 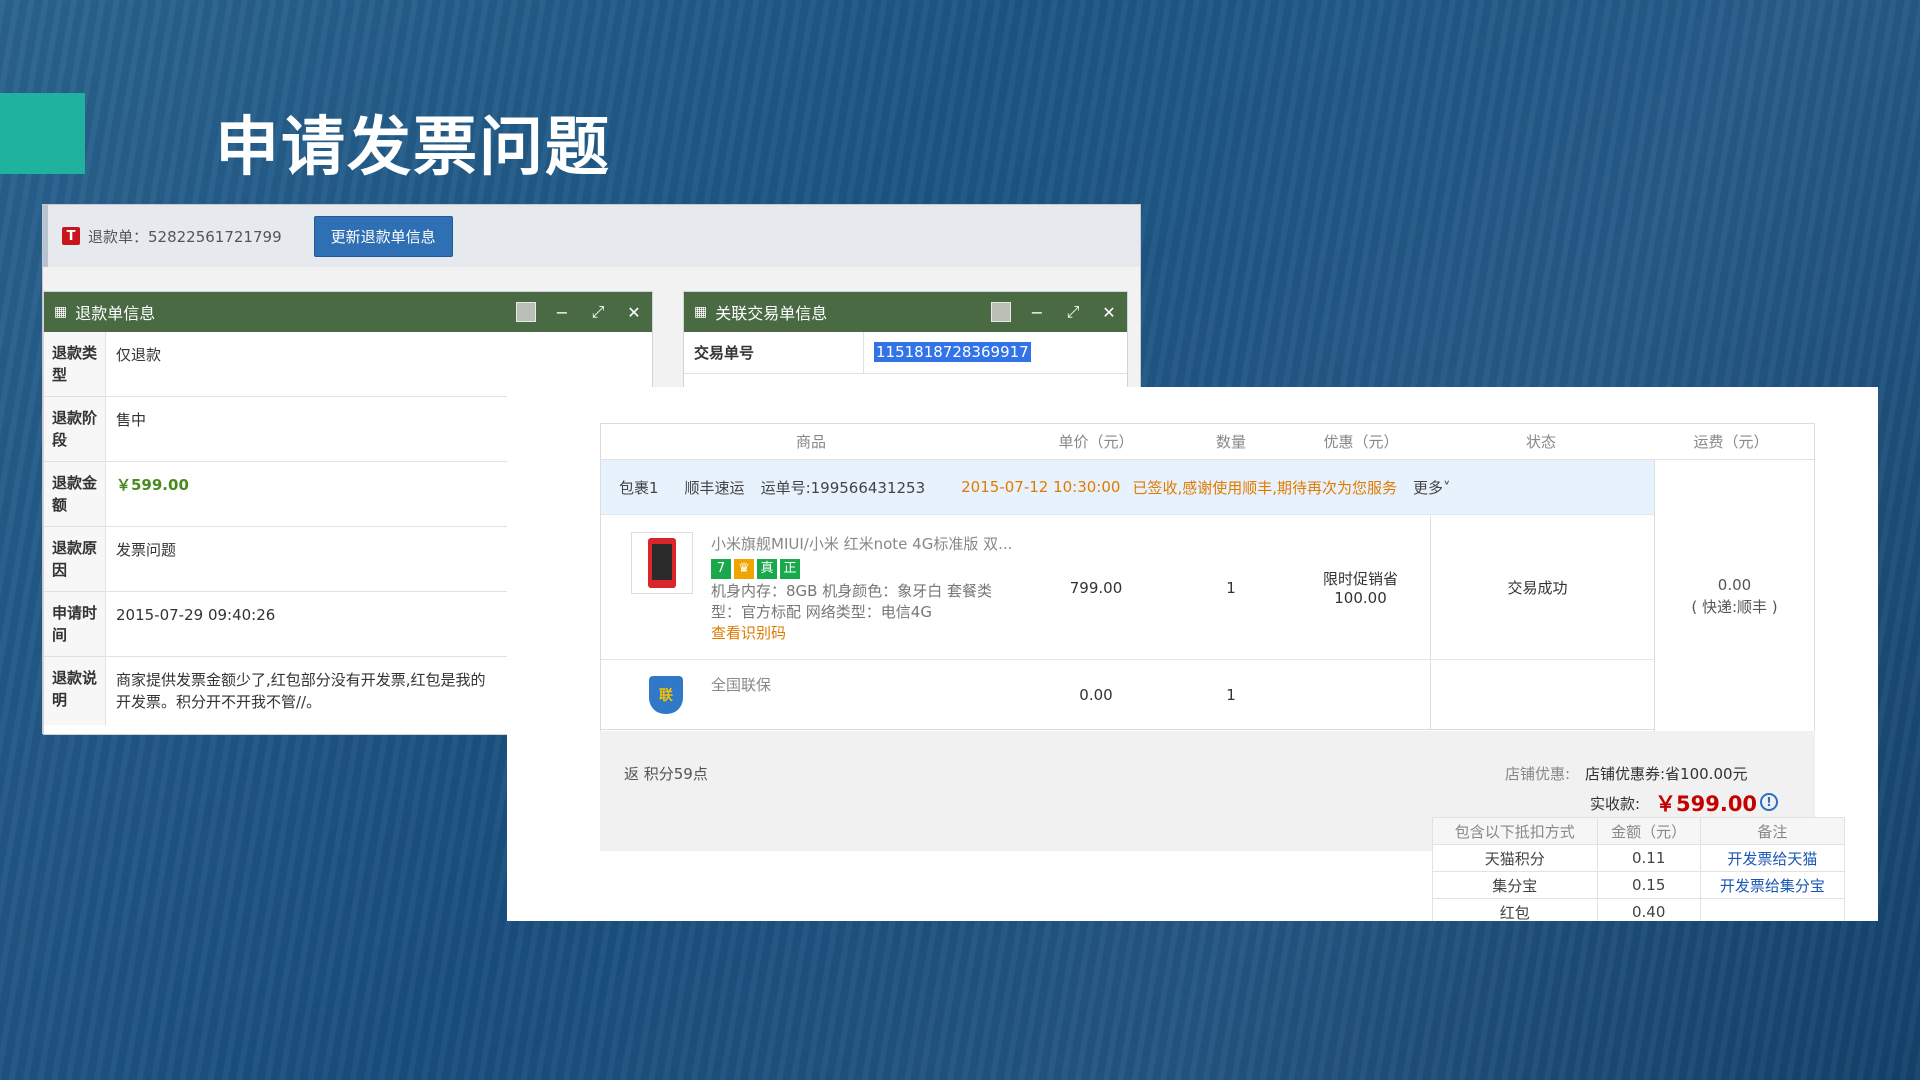 I want to click on col-shipping: 运费（元）, so click(x=1731, y=442).